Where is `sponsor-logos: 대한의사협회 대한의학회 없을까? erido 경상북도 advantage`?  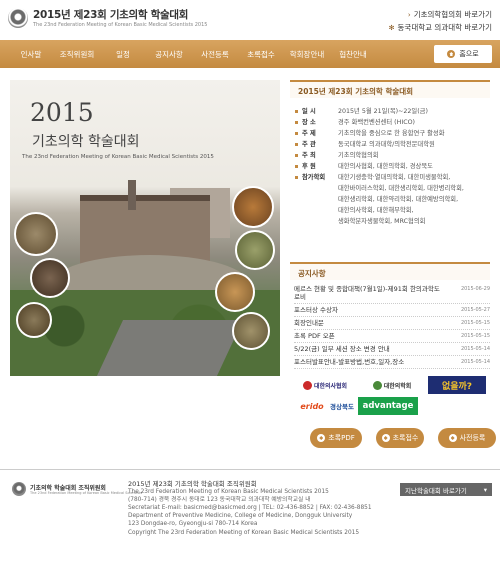 sponsor-logos: 대한의사협회 대한의학회 없을까? erido 경상북도 advantage is located at coordinates (392, 396).